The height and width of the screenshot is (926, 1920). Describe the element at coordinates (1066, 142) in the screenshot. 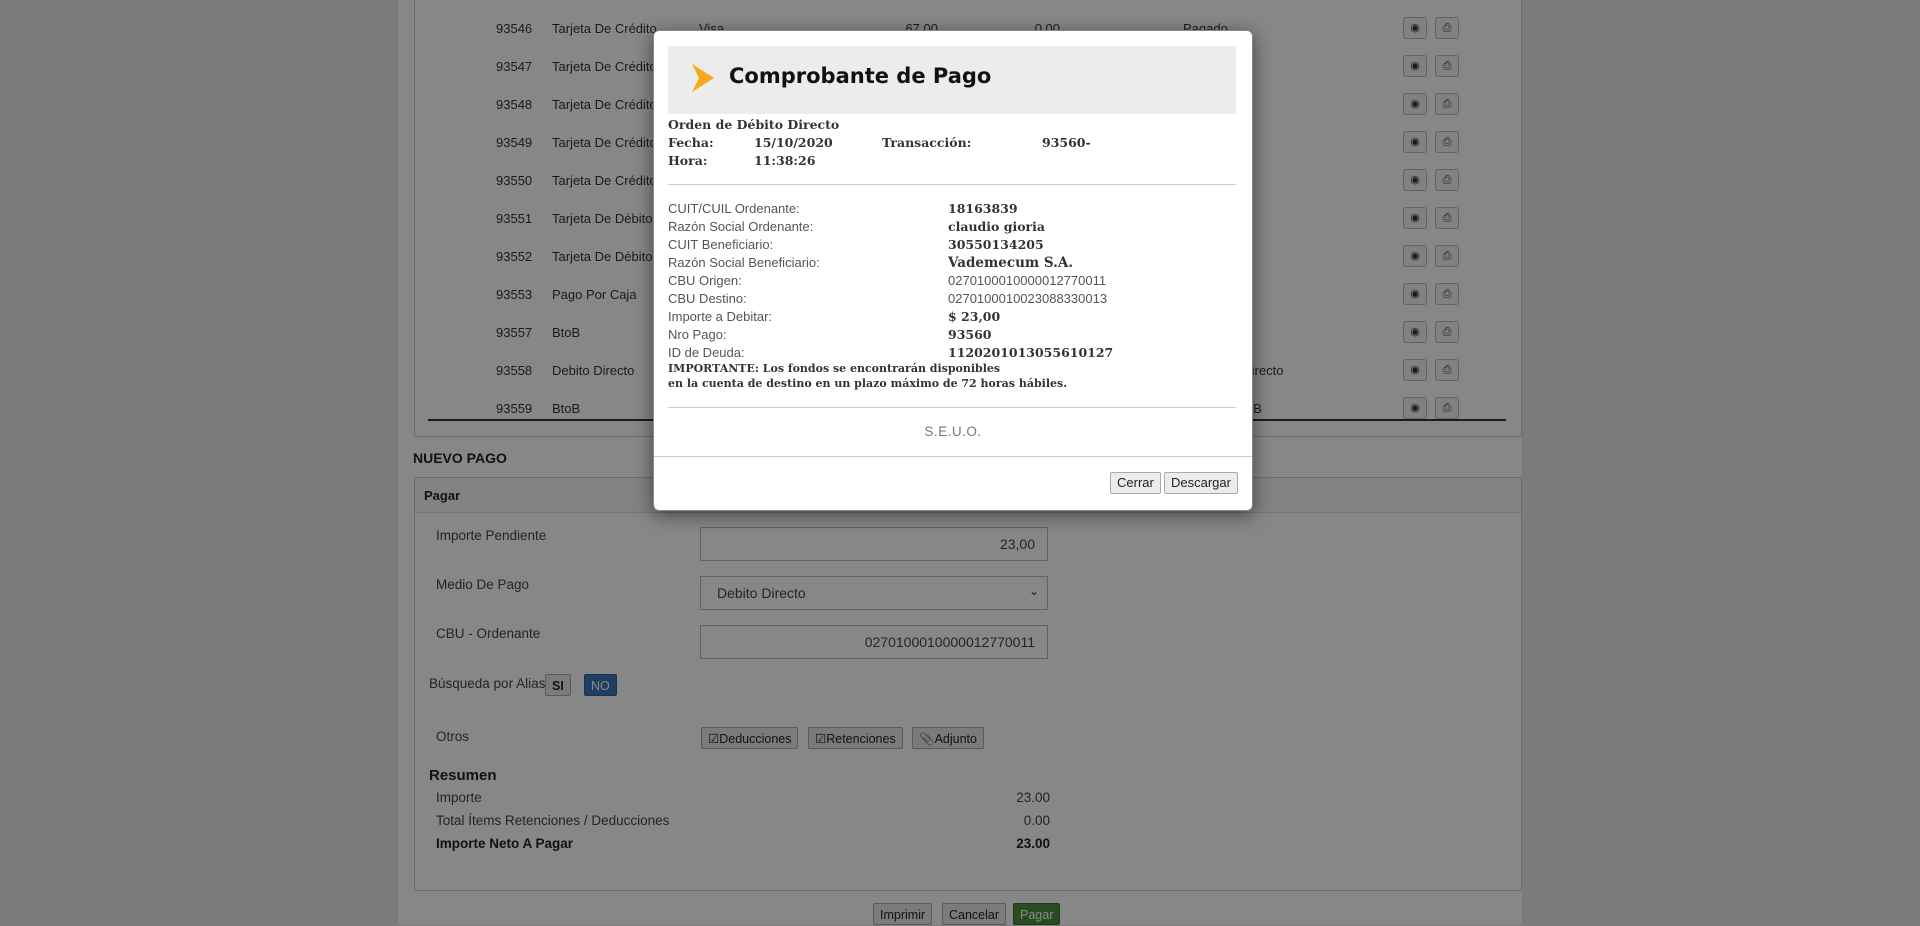

I see `transaccion-value: 93560-` at that location.